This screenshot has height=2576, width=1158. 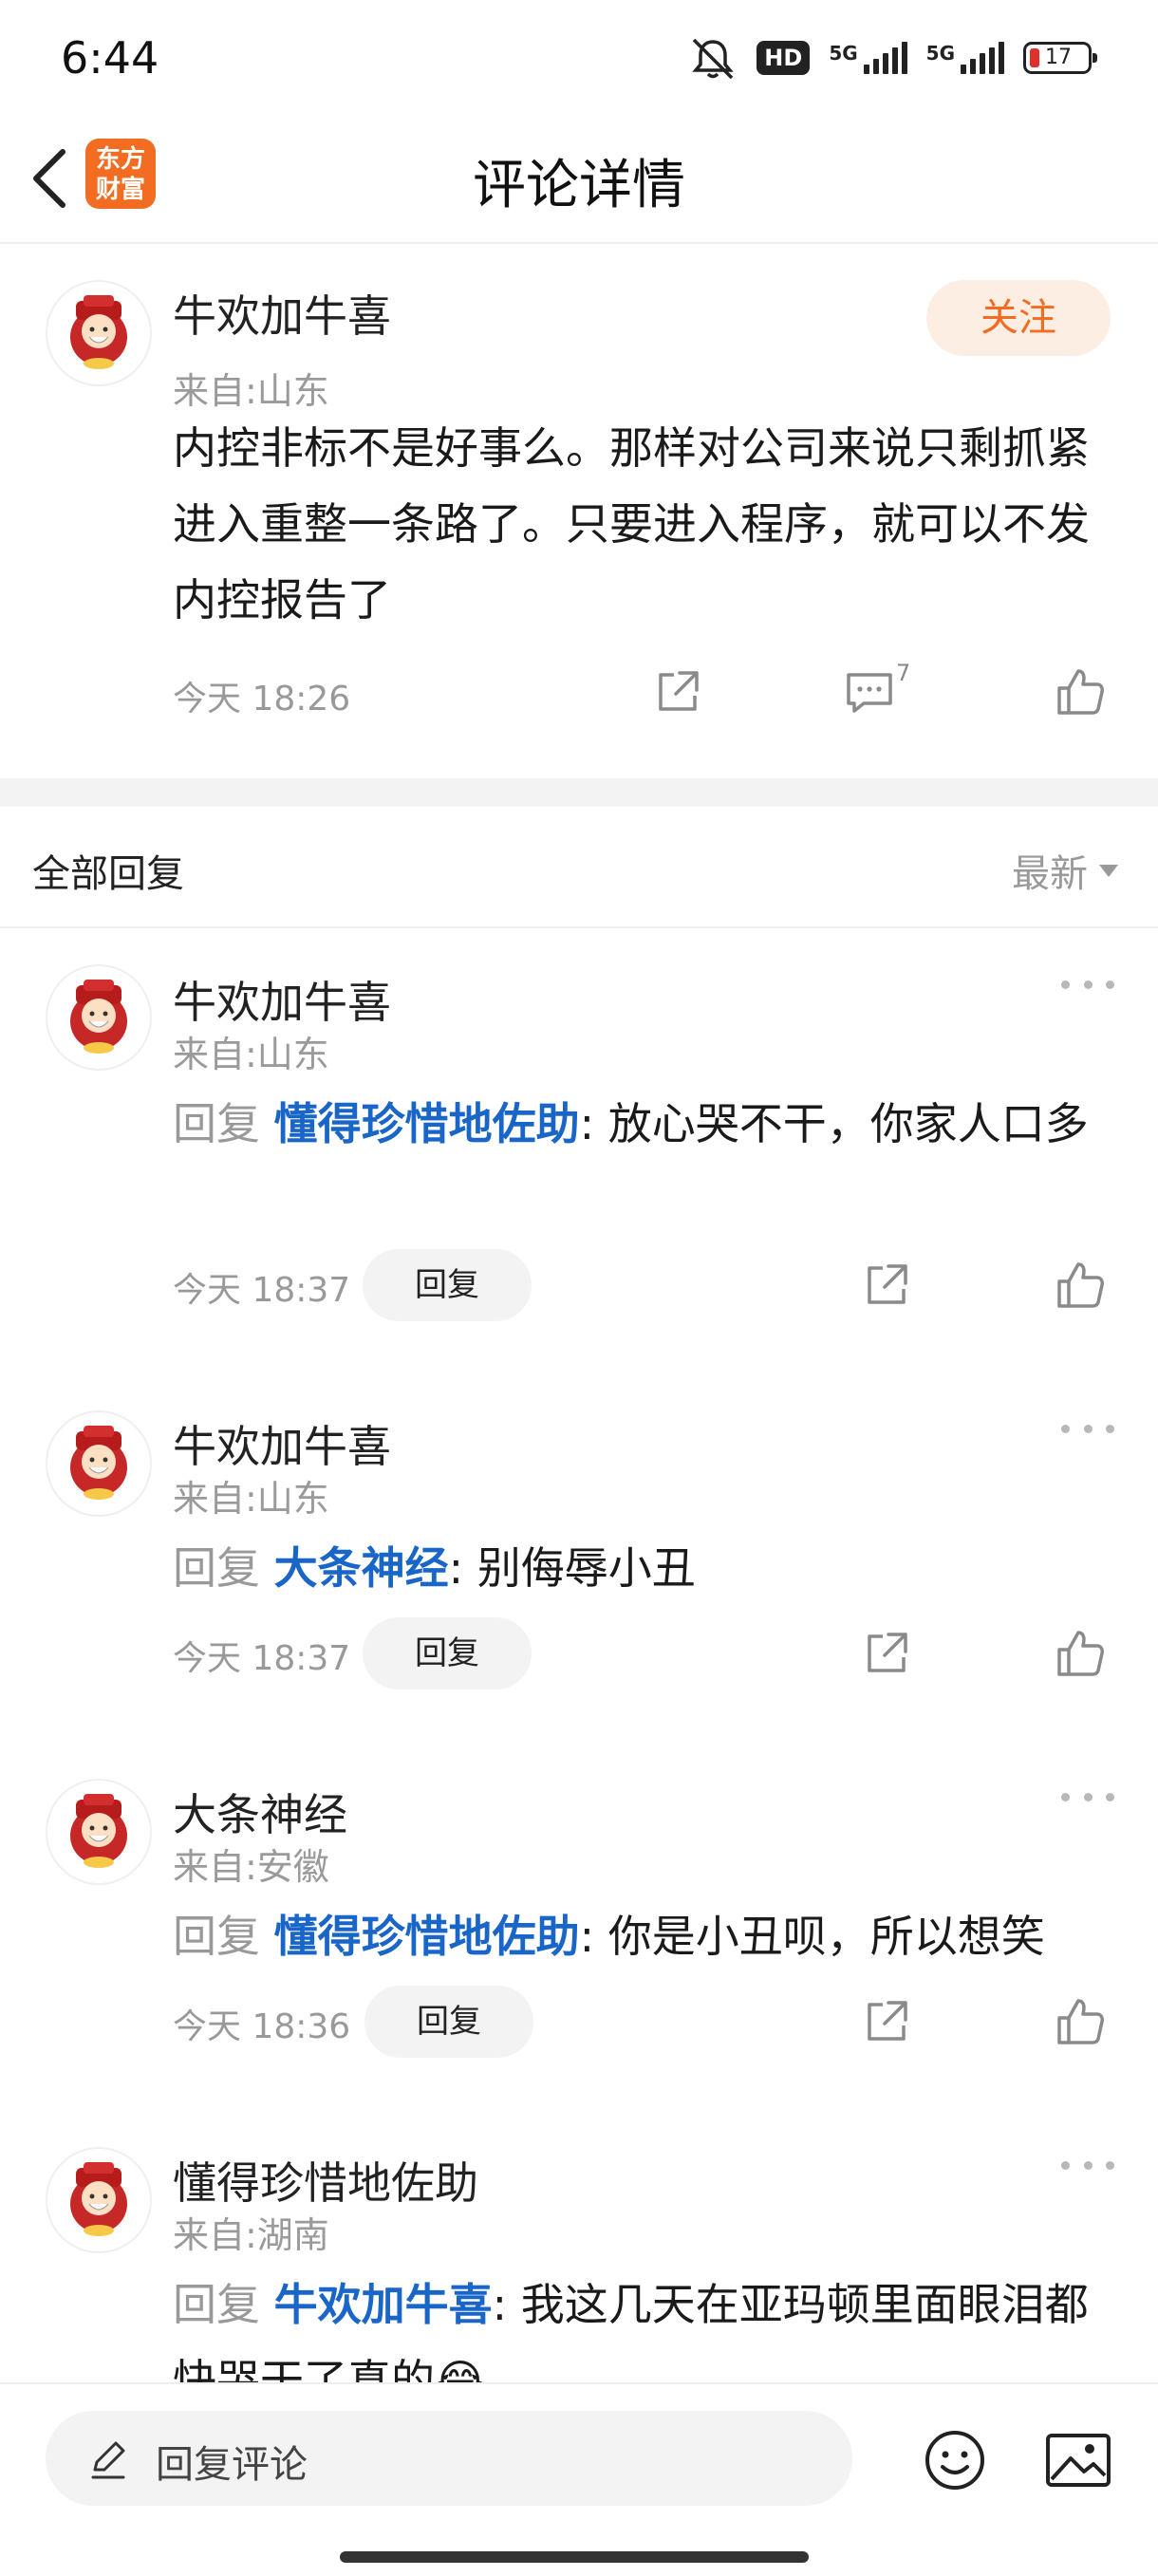 I want to click on sort-dropdown: 最新, so click(x=1065, y=870).